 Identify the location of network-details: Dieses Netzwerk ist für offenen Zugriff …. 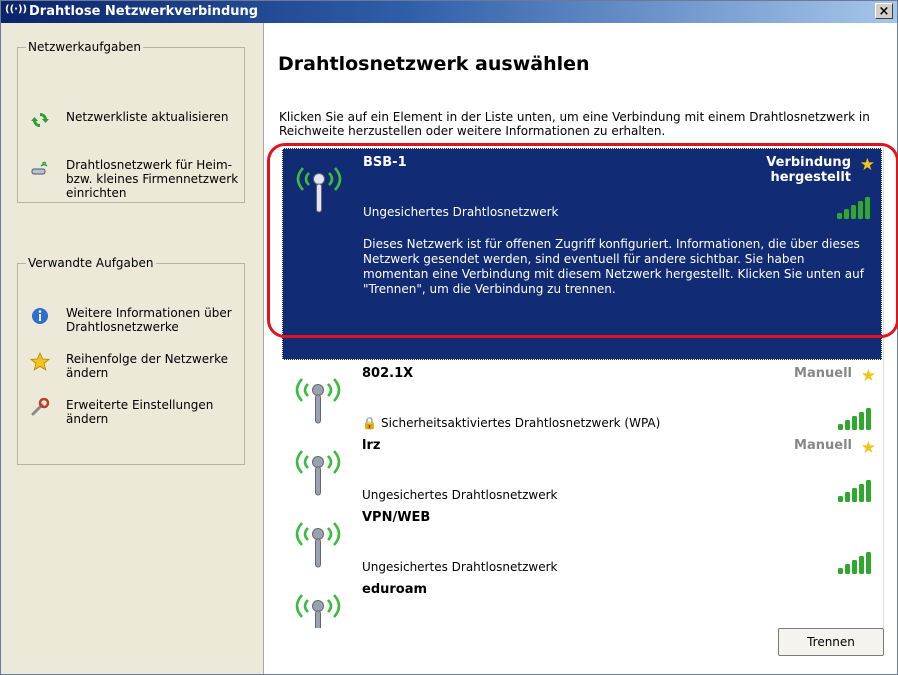
(613, 266).